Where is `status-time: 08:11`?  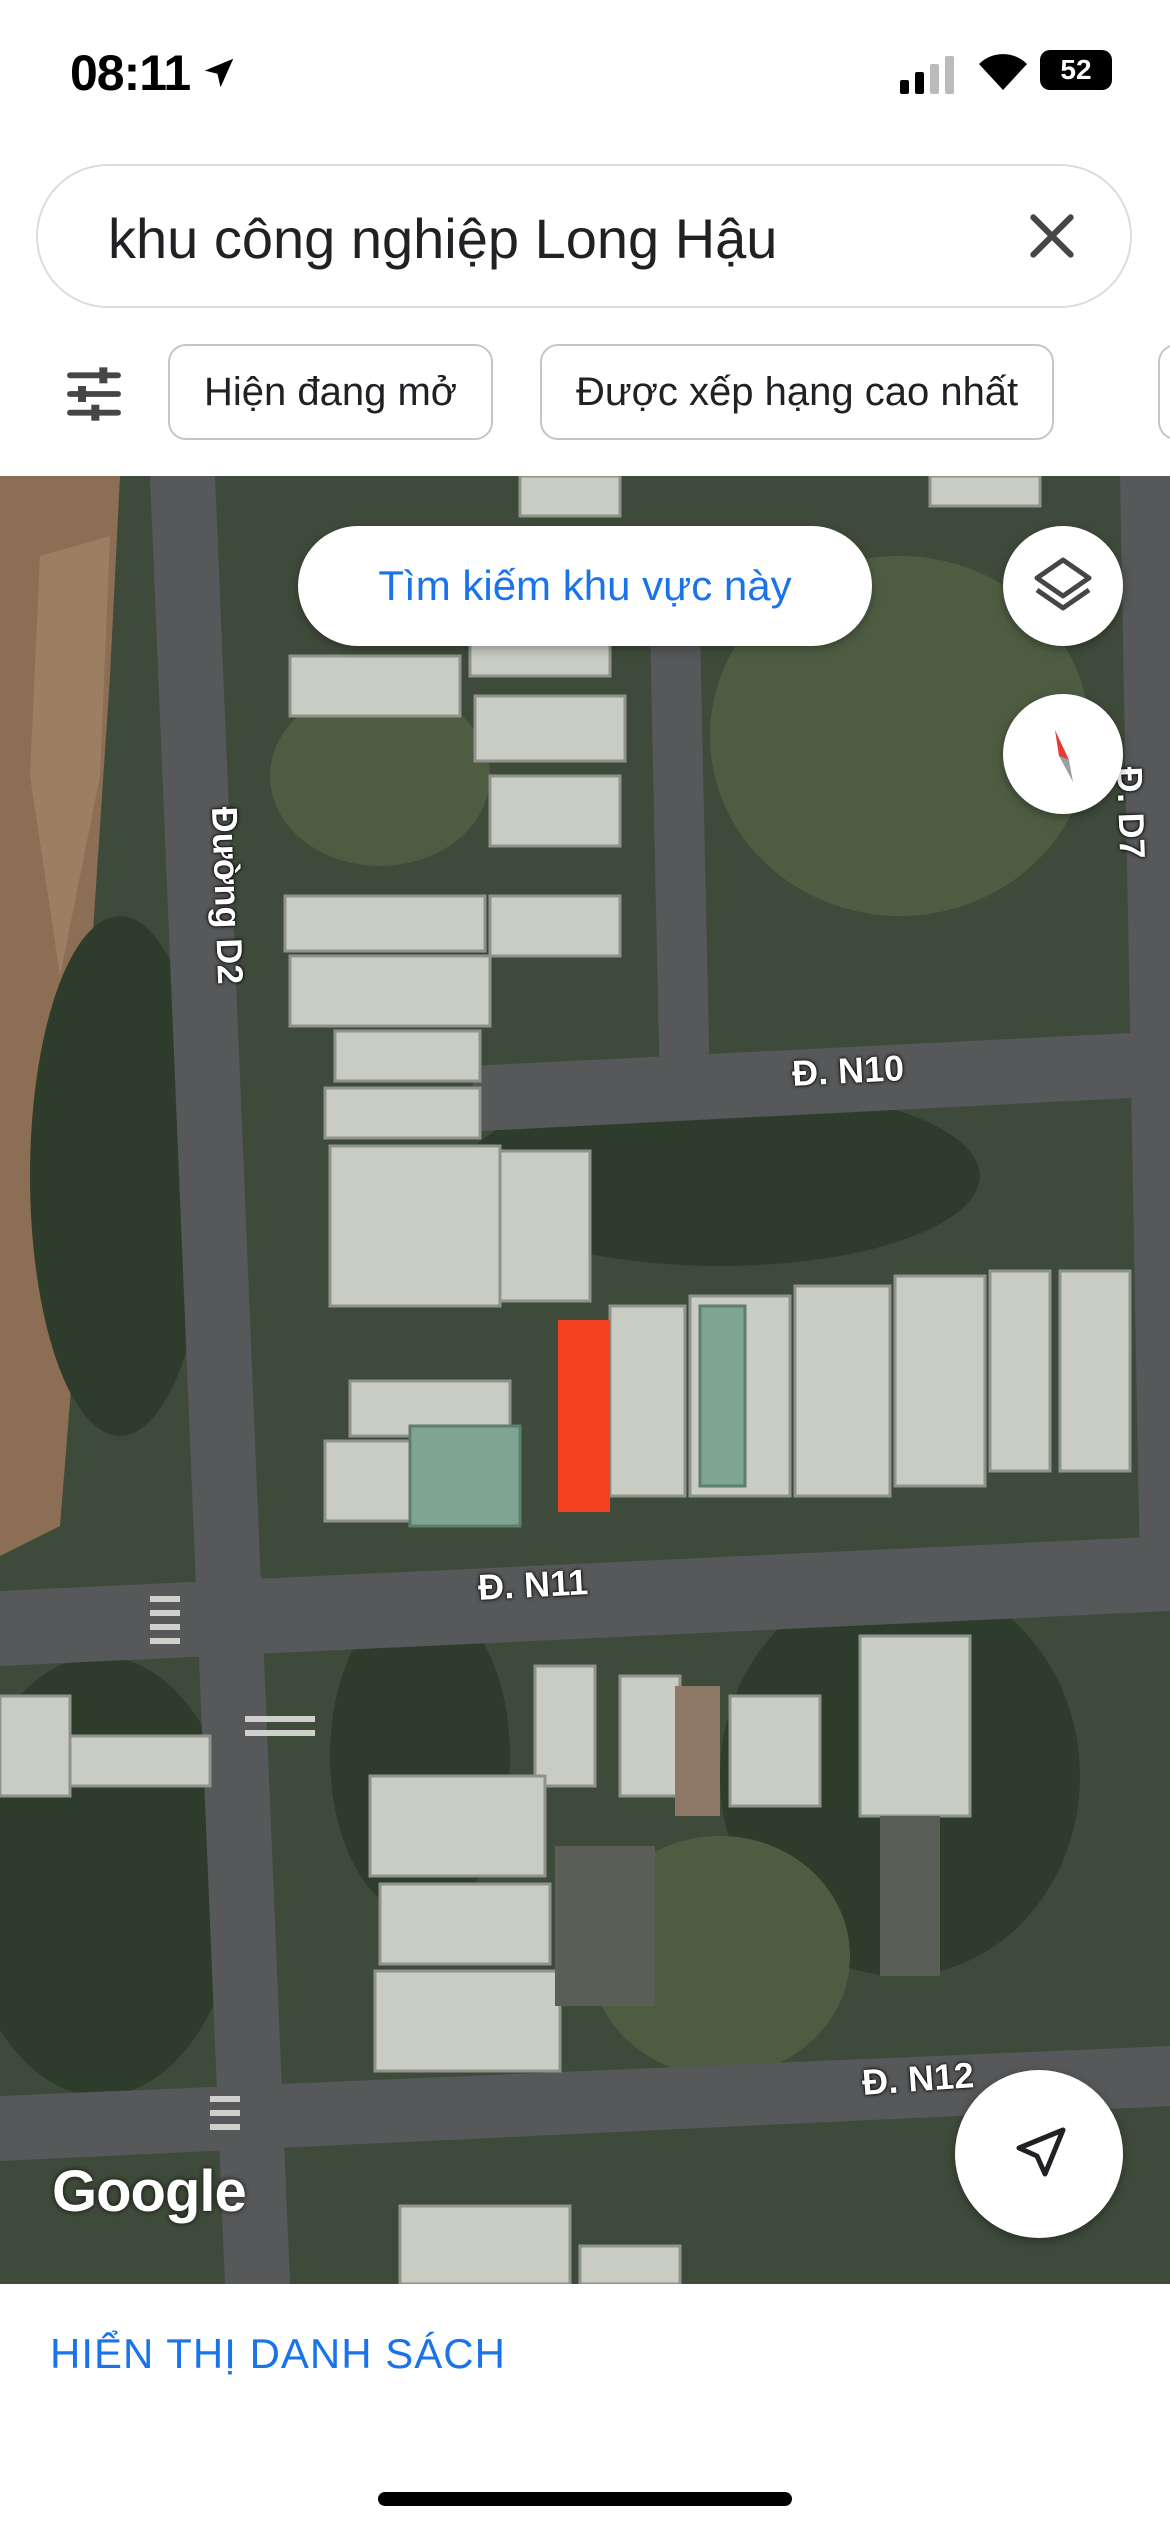
status-time: 08:11 is located at coordinates (130, 73).